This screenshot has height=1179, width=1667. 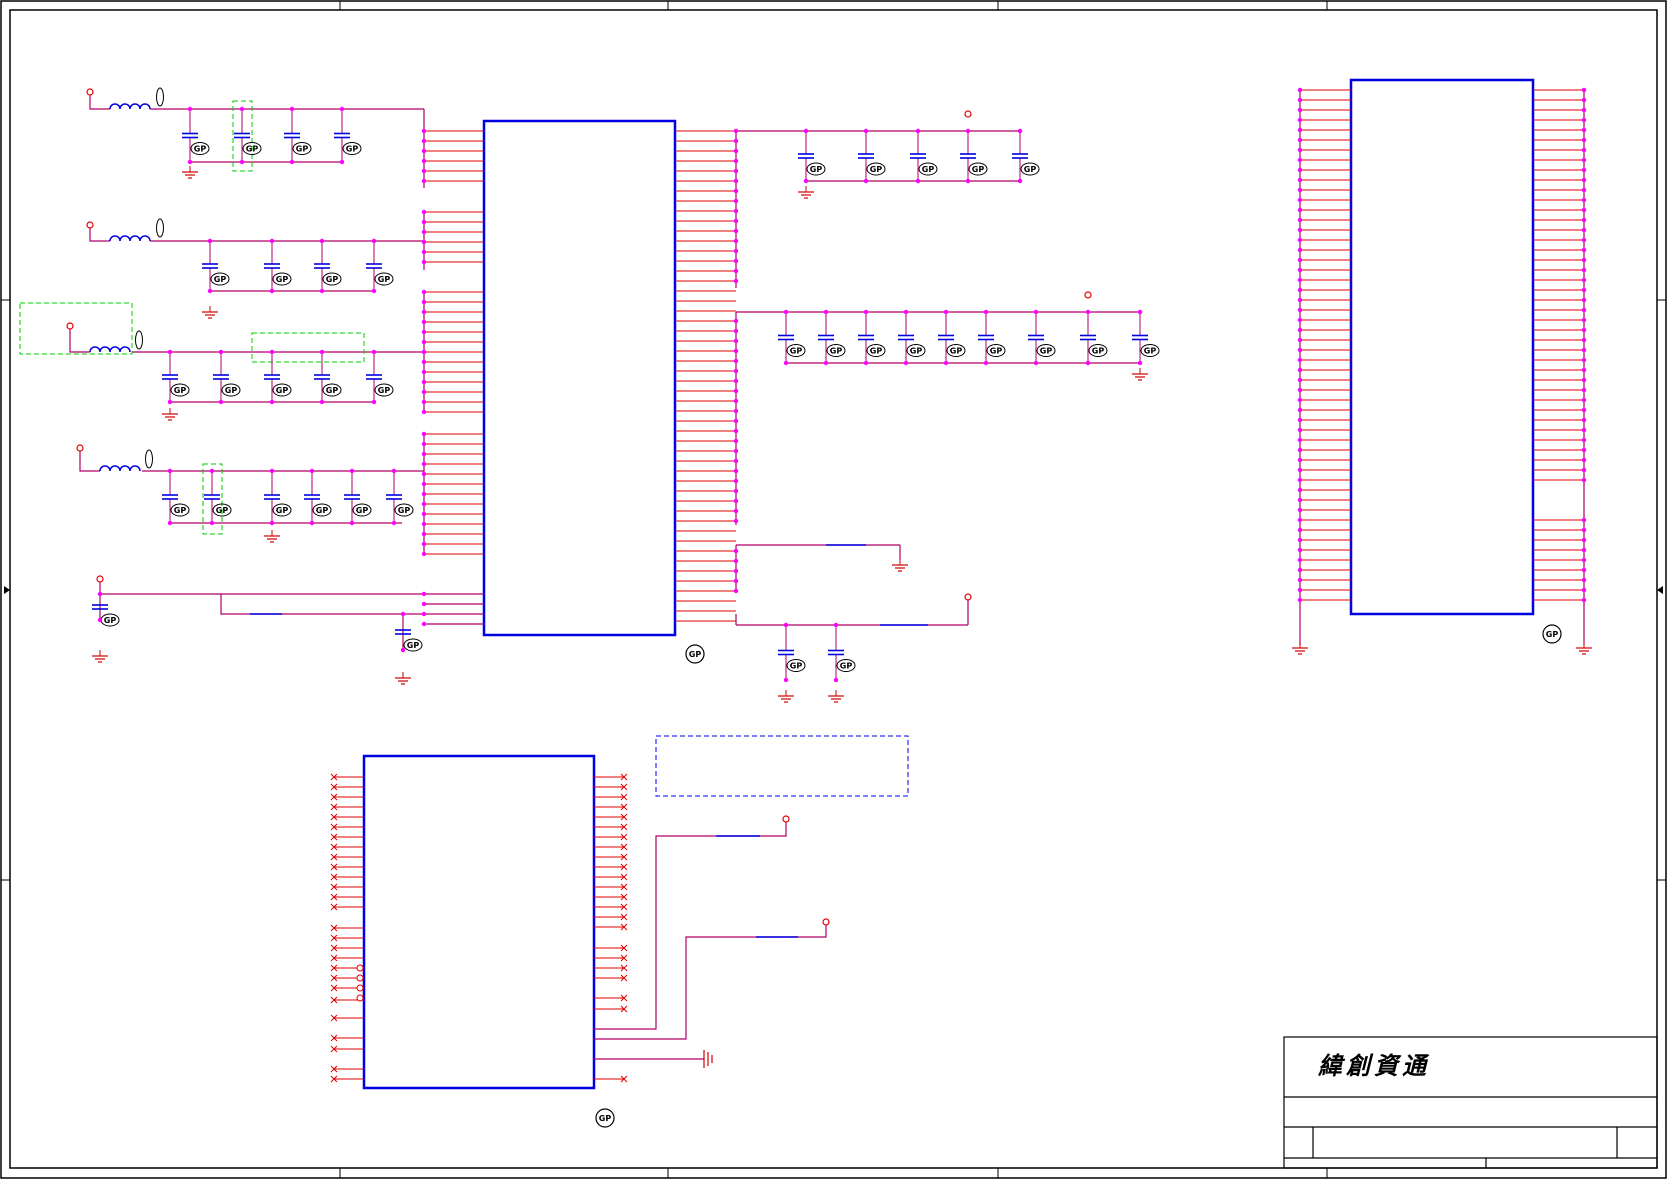 I want to click on inductor-l1, so click(x=130, y=106).